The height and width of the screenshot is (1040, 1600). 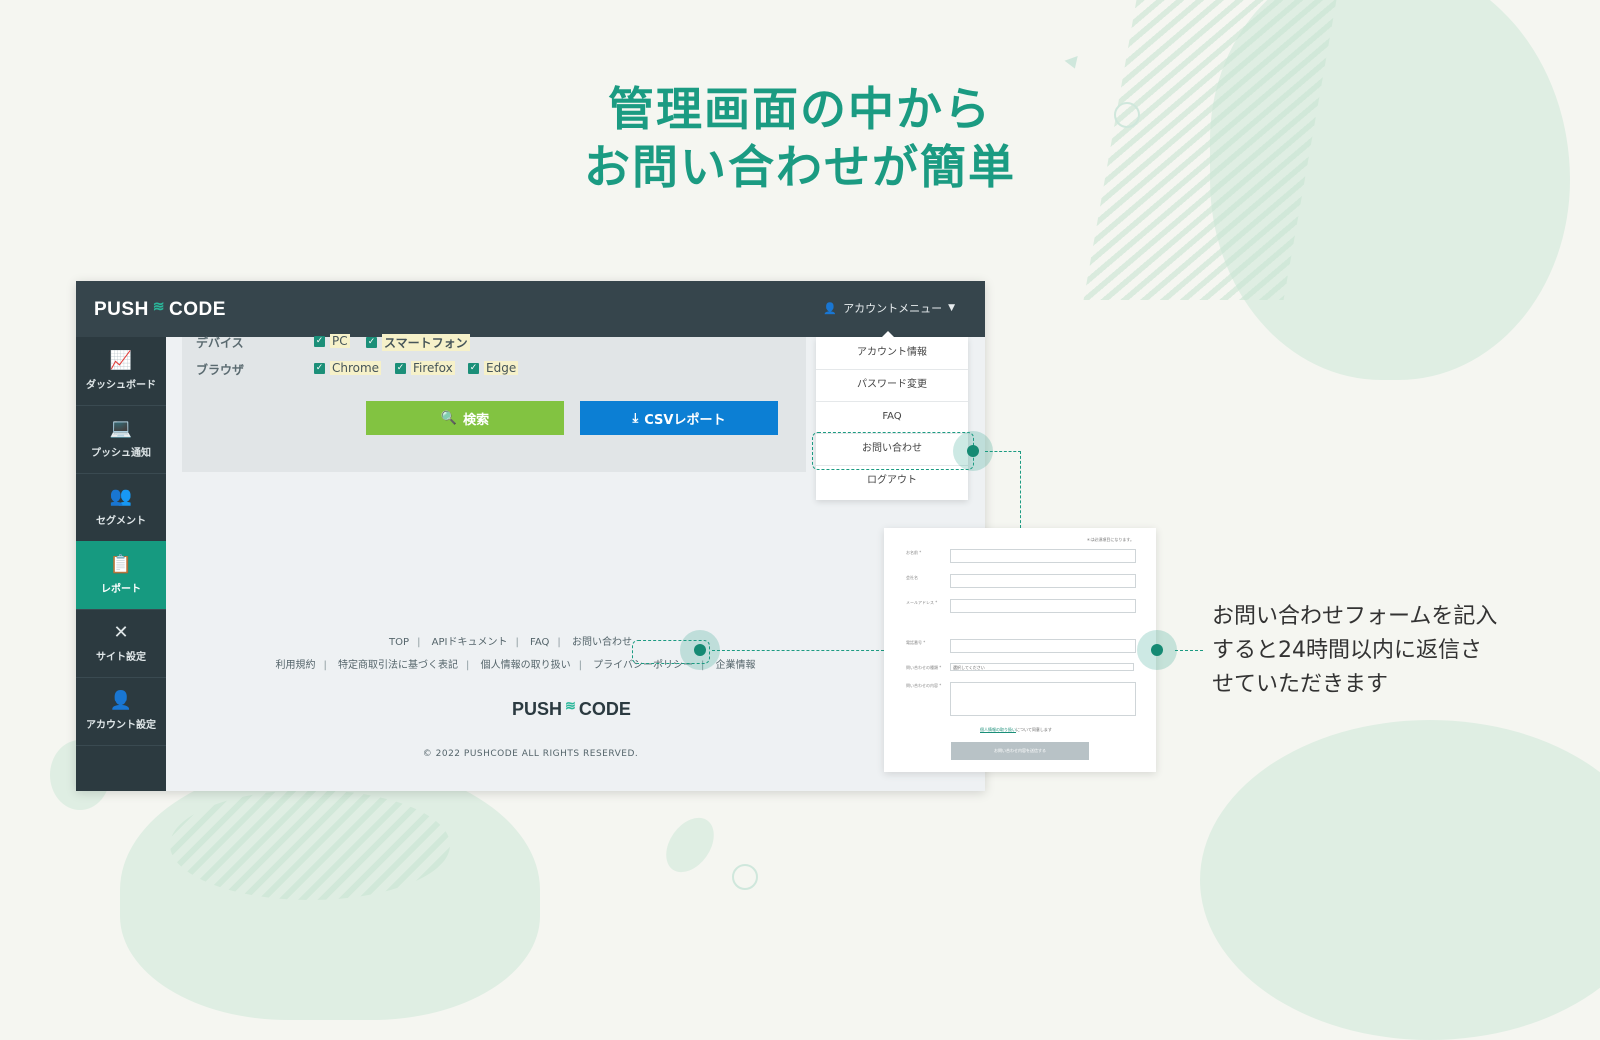 I want to click on top-bar: PUSH ≋ CODE 👤 アカウントメニュー ▼, so click(x=530, y=309).